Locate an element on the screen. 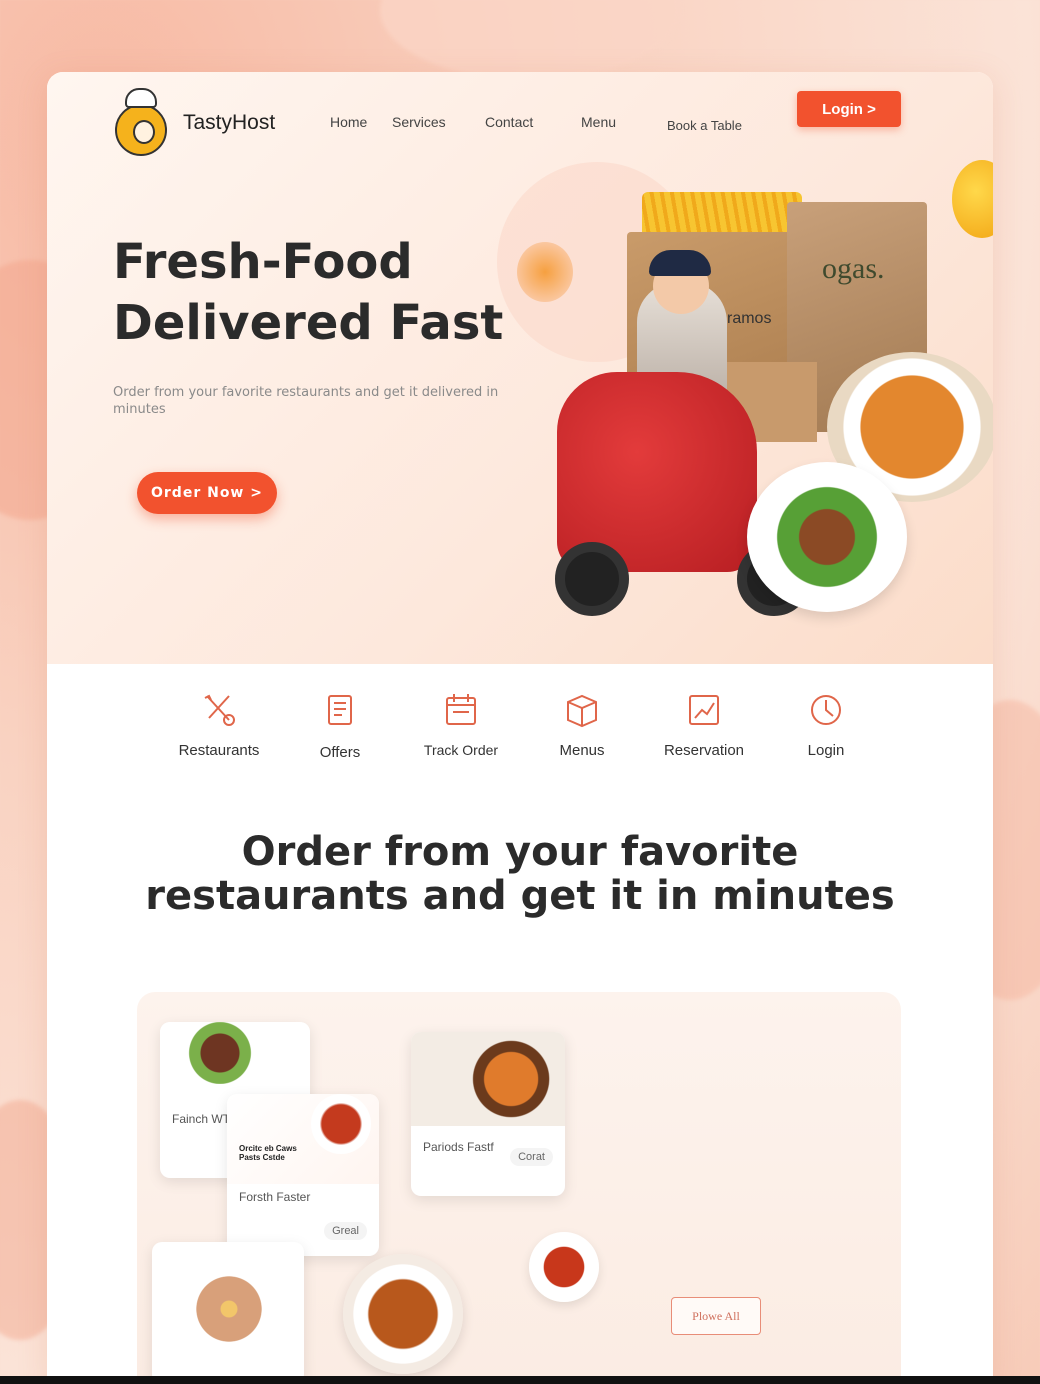 The image size is (1040, 1384). brand-logo: TastyHost is located at coordinates (194, 123).